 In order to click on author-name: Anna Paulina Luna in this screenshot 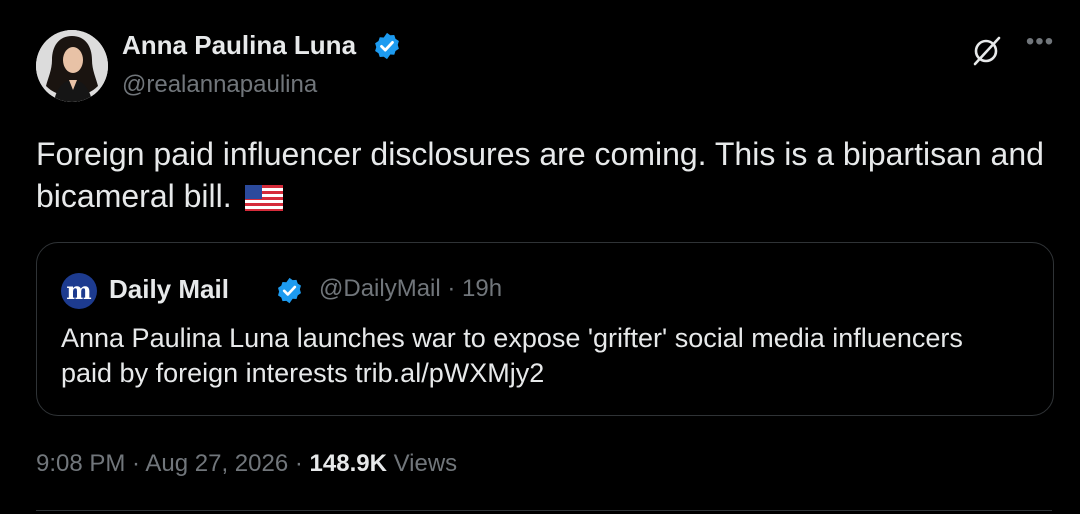, I will do `click(239, 45)`.